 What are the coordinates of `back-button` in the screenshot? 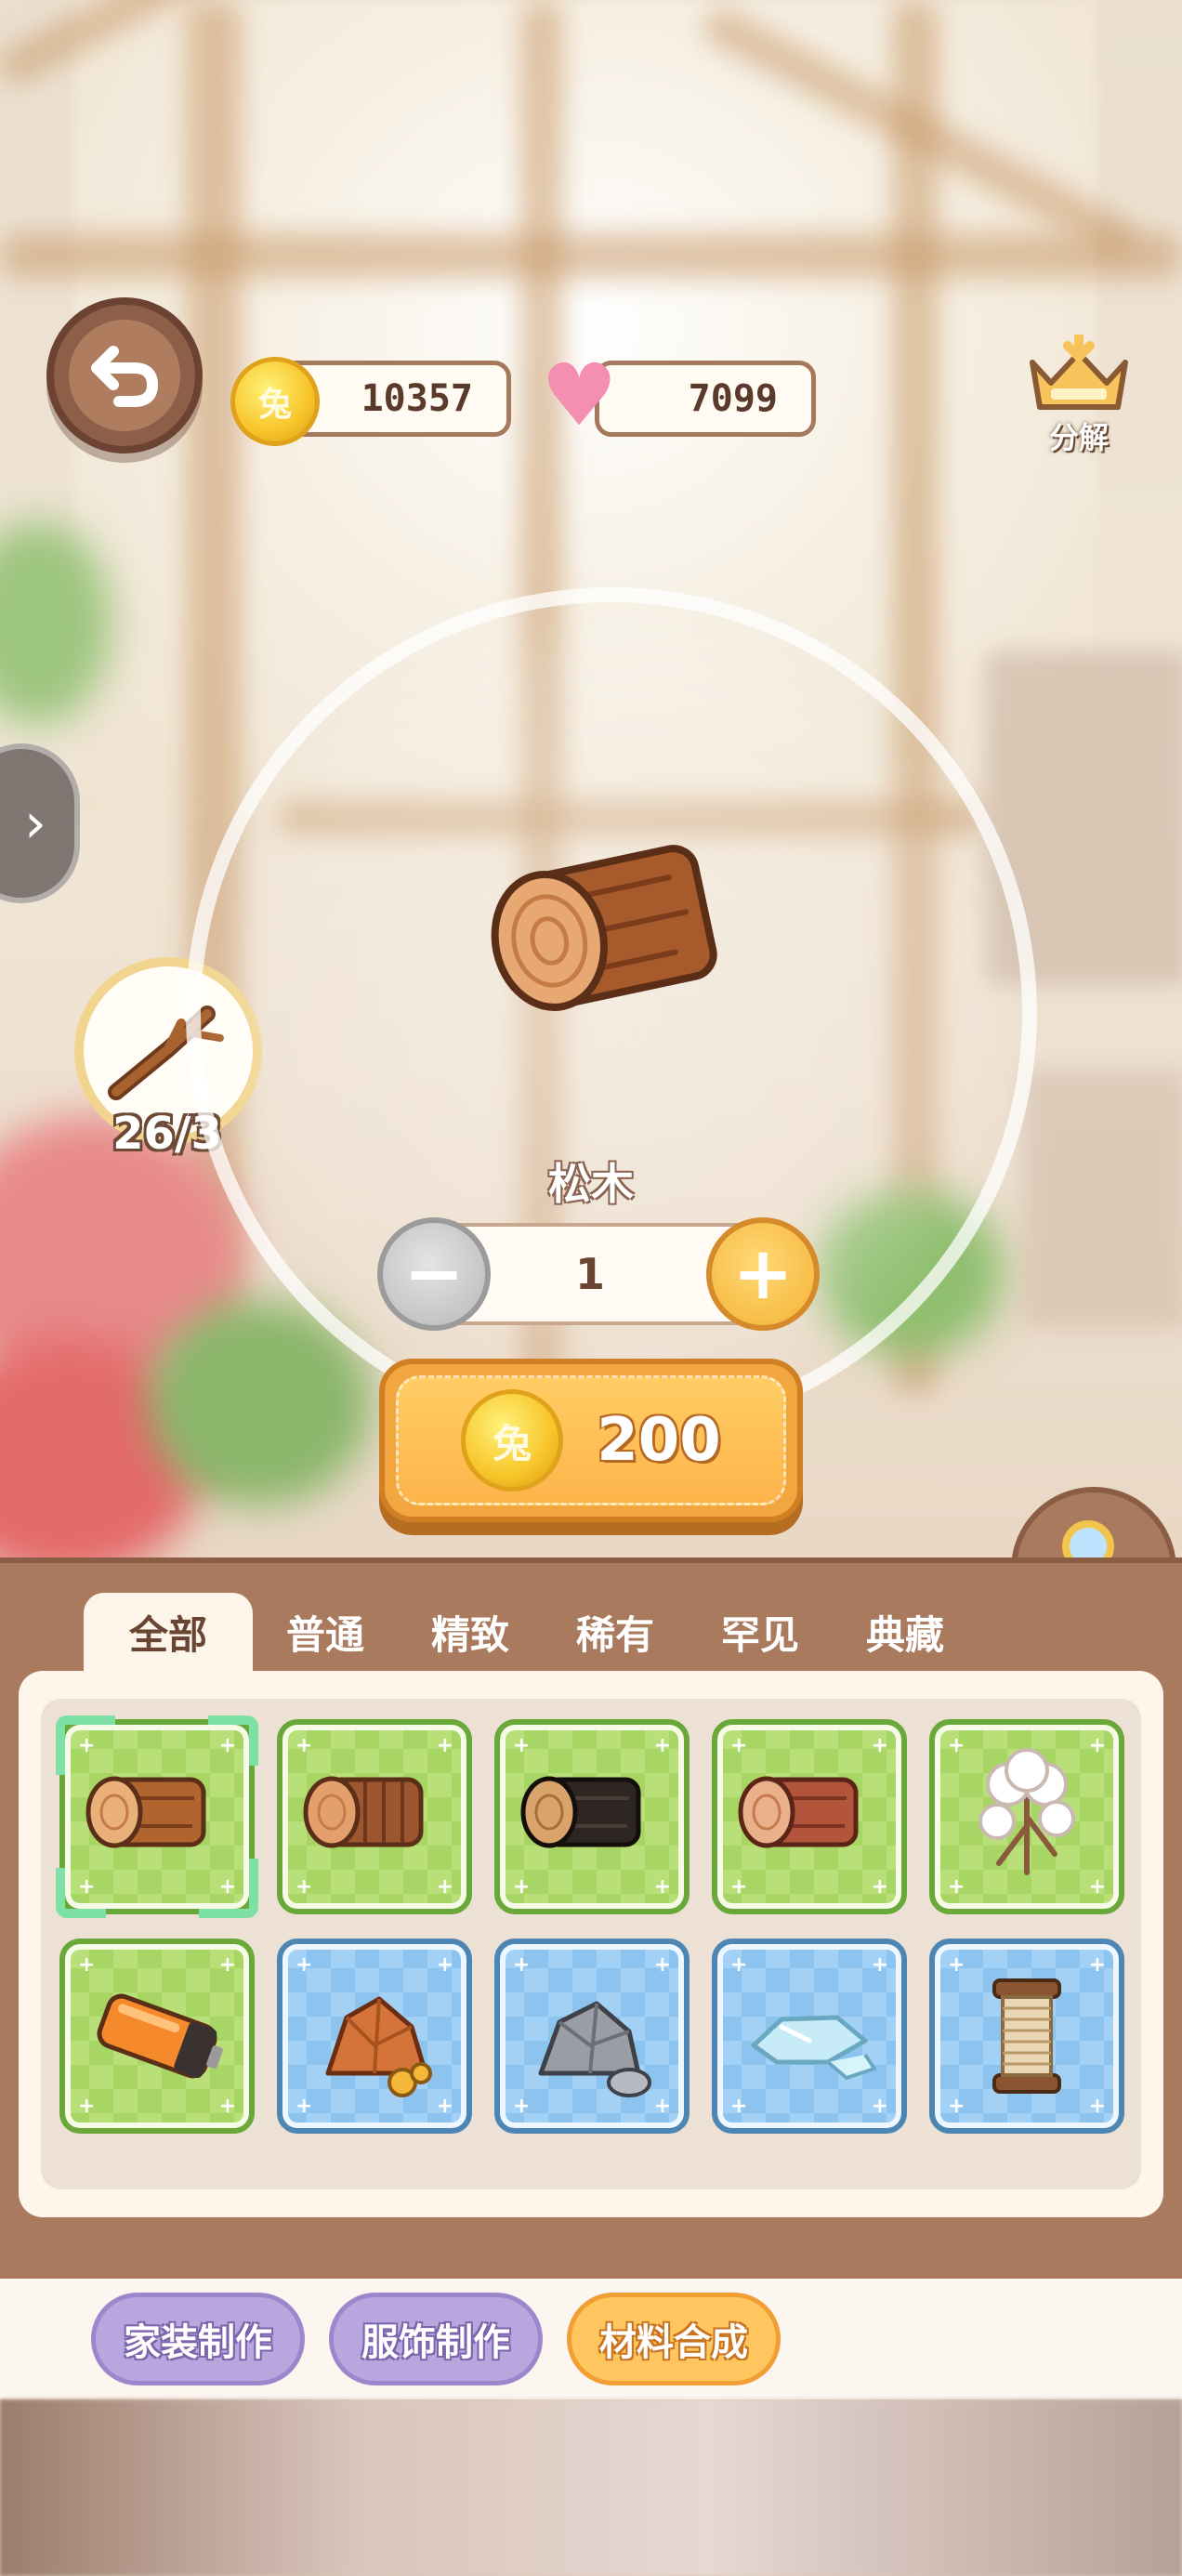 It's located at (124, 375).